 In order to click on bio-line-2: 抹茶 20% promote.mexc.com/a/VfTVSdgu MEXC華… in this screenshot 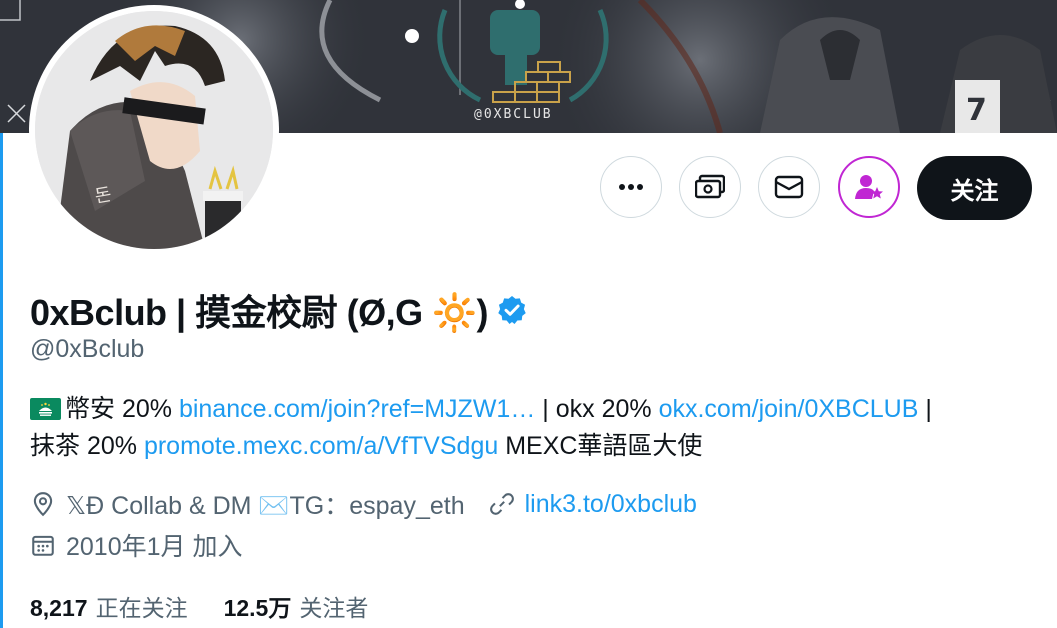, I will do `click(530, 446)`.